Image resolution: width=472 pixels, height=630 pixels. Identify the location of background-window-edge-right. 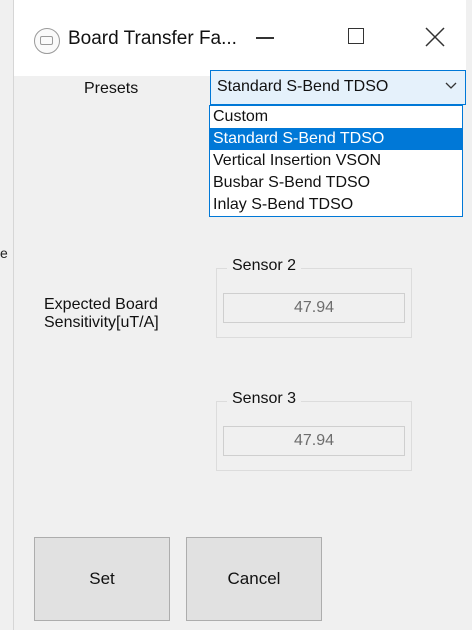
(468, 315).